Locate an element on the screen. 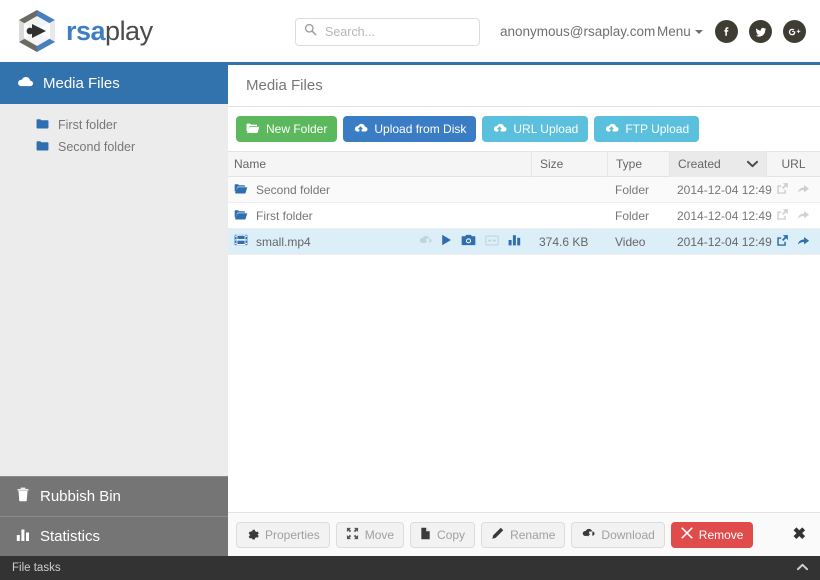 The width and height of the screenshot is (820, 580). properties-label: Properties is located at coordinates (292, 534).